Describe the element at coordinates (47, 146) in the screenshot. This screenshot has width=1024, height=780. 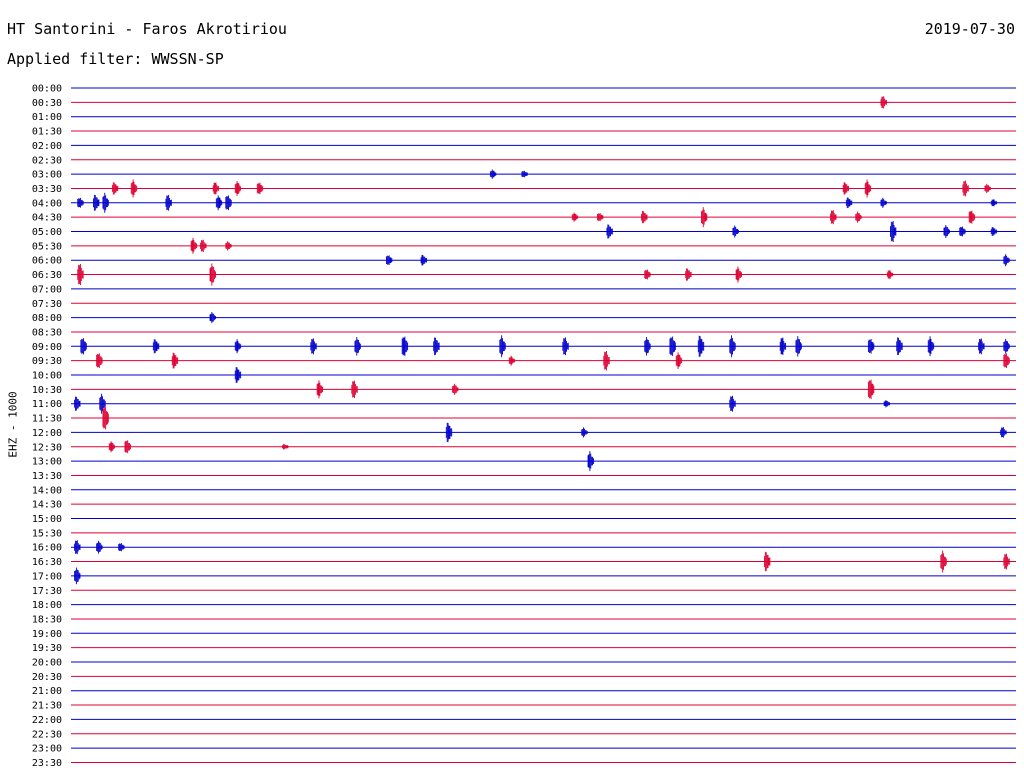
I see `time-tick-label: 02:00` at that location.